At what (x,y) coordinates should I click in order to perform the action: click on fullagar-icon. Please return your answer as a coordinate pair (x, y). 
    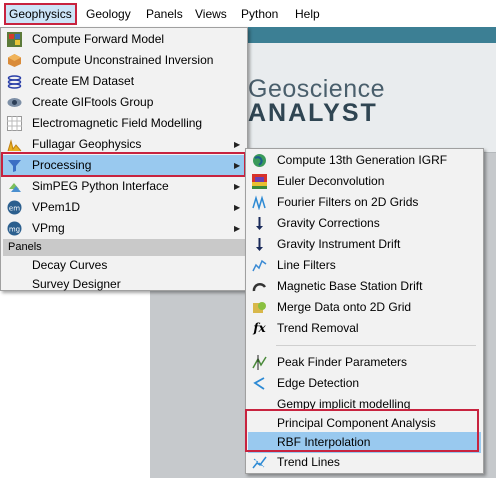
    Looking at the image, I should click on (14, 144).